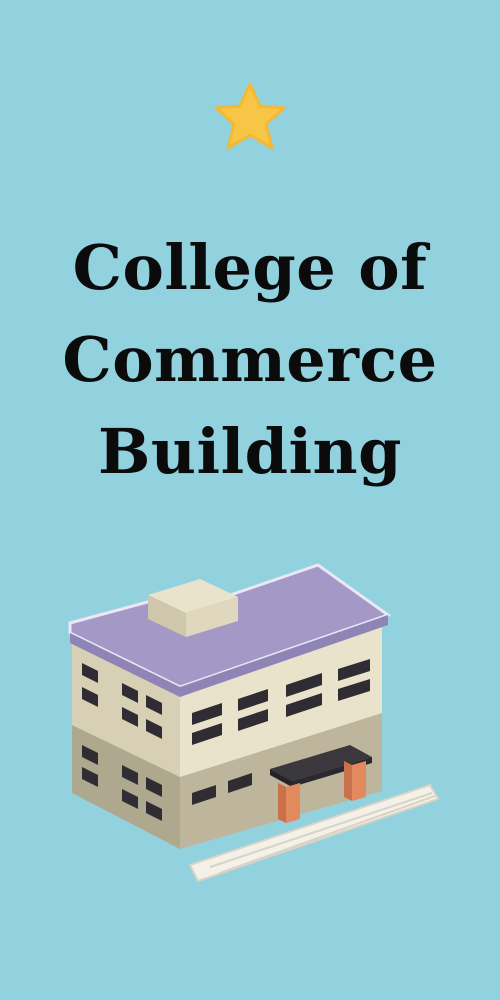 The height and width of the screenshot is (1000, 500). I want to click on title-line-3: Building, so click(250, 451).